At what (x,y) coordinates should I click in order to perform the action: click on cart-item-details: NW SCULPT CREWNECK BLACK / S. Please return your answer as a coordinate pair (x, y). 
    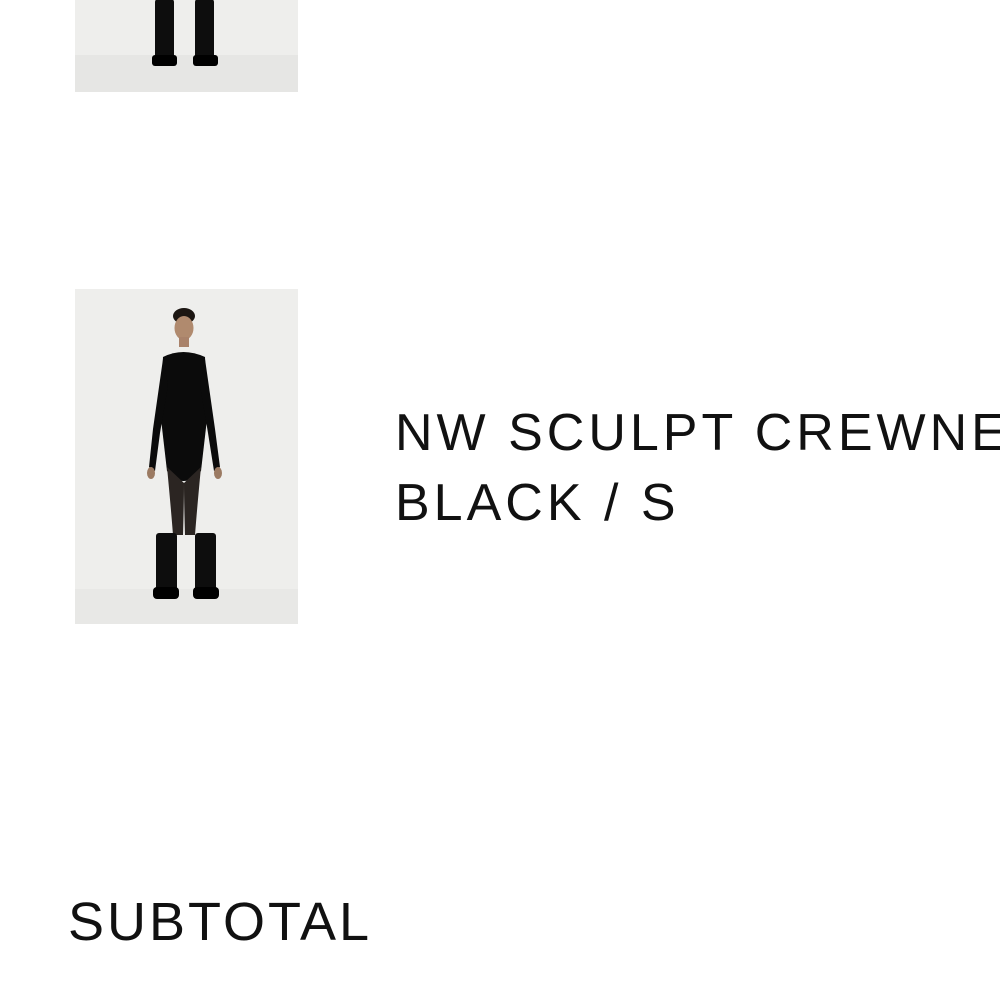
    Looking at the image, I should click on (697, 468).